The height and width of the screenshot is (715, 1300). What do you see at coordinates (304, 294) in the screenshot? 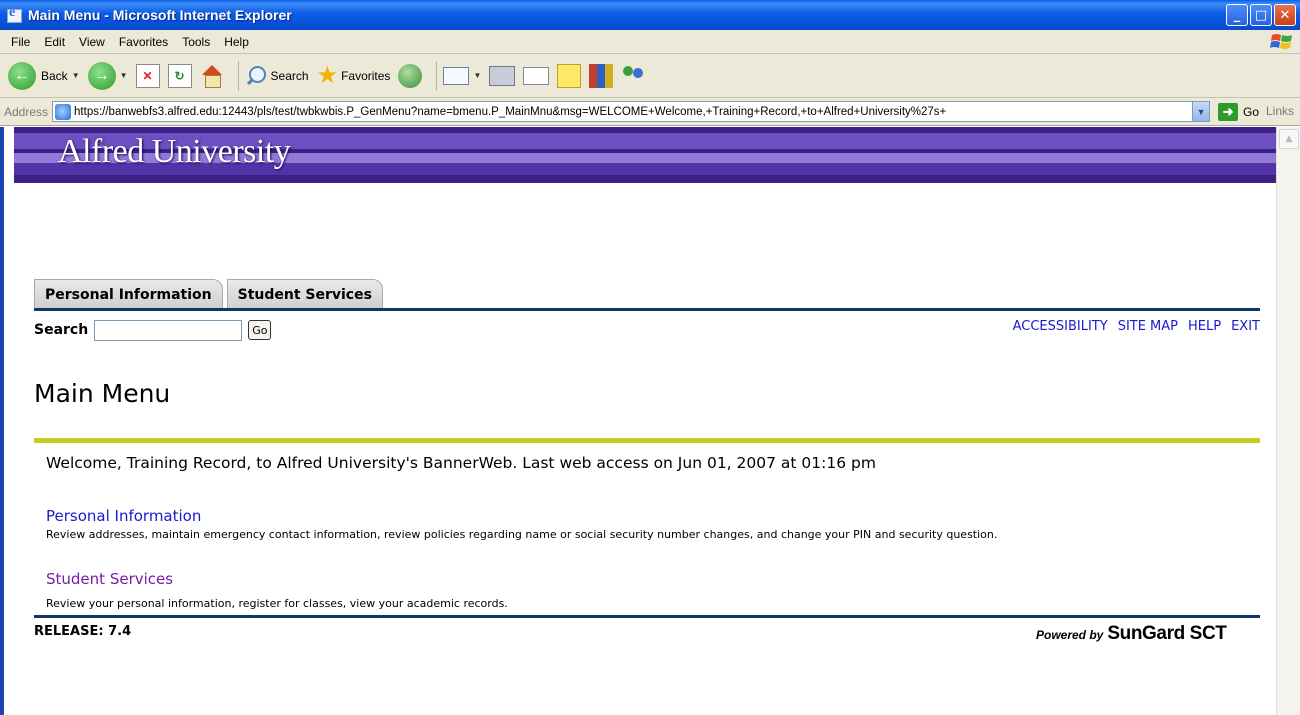
I see `tab-student-services: Student Services` at bounding box center [304, 294].